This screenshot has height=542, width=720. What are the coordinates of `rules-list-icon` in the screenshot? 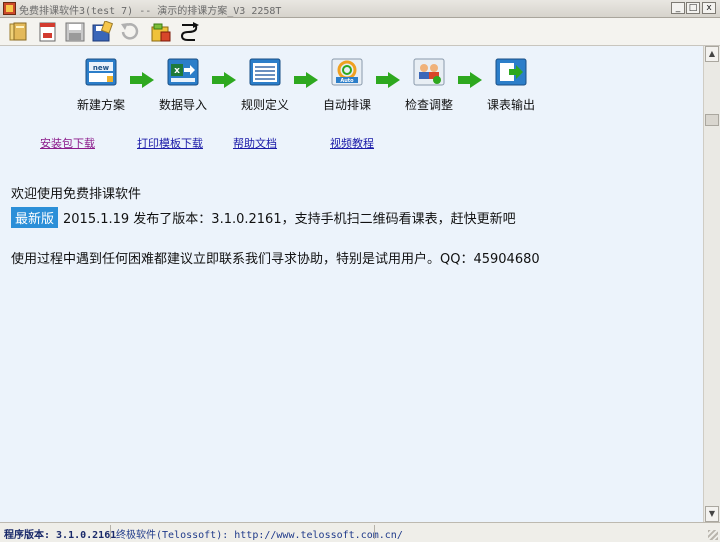 It's located at (265, 72).